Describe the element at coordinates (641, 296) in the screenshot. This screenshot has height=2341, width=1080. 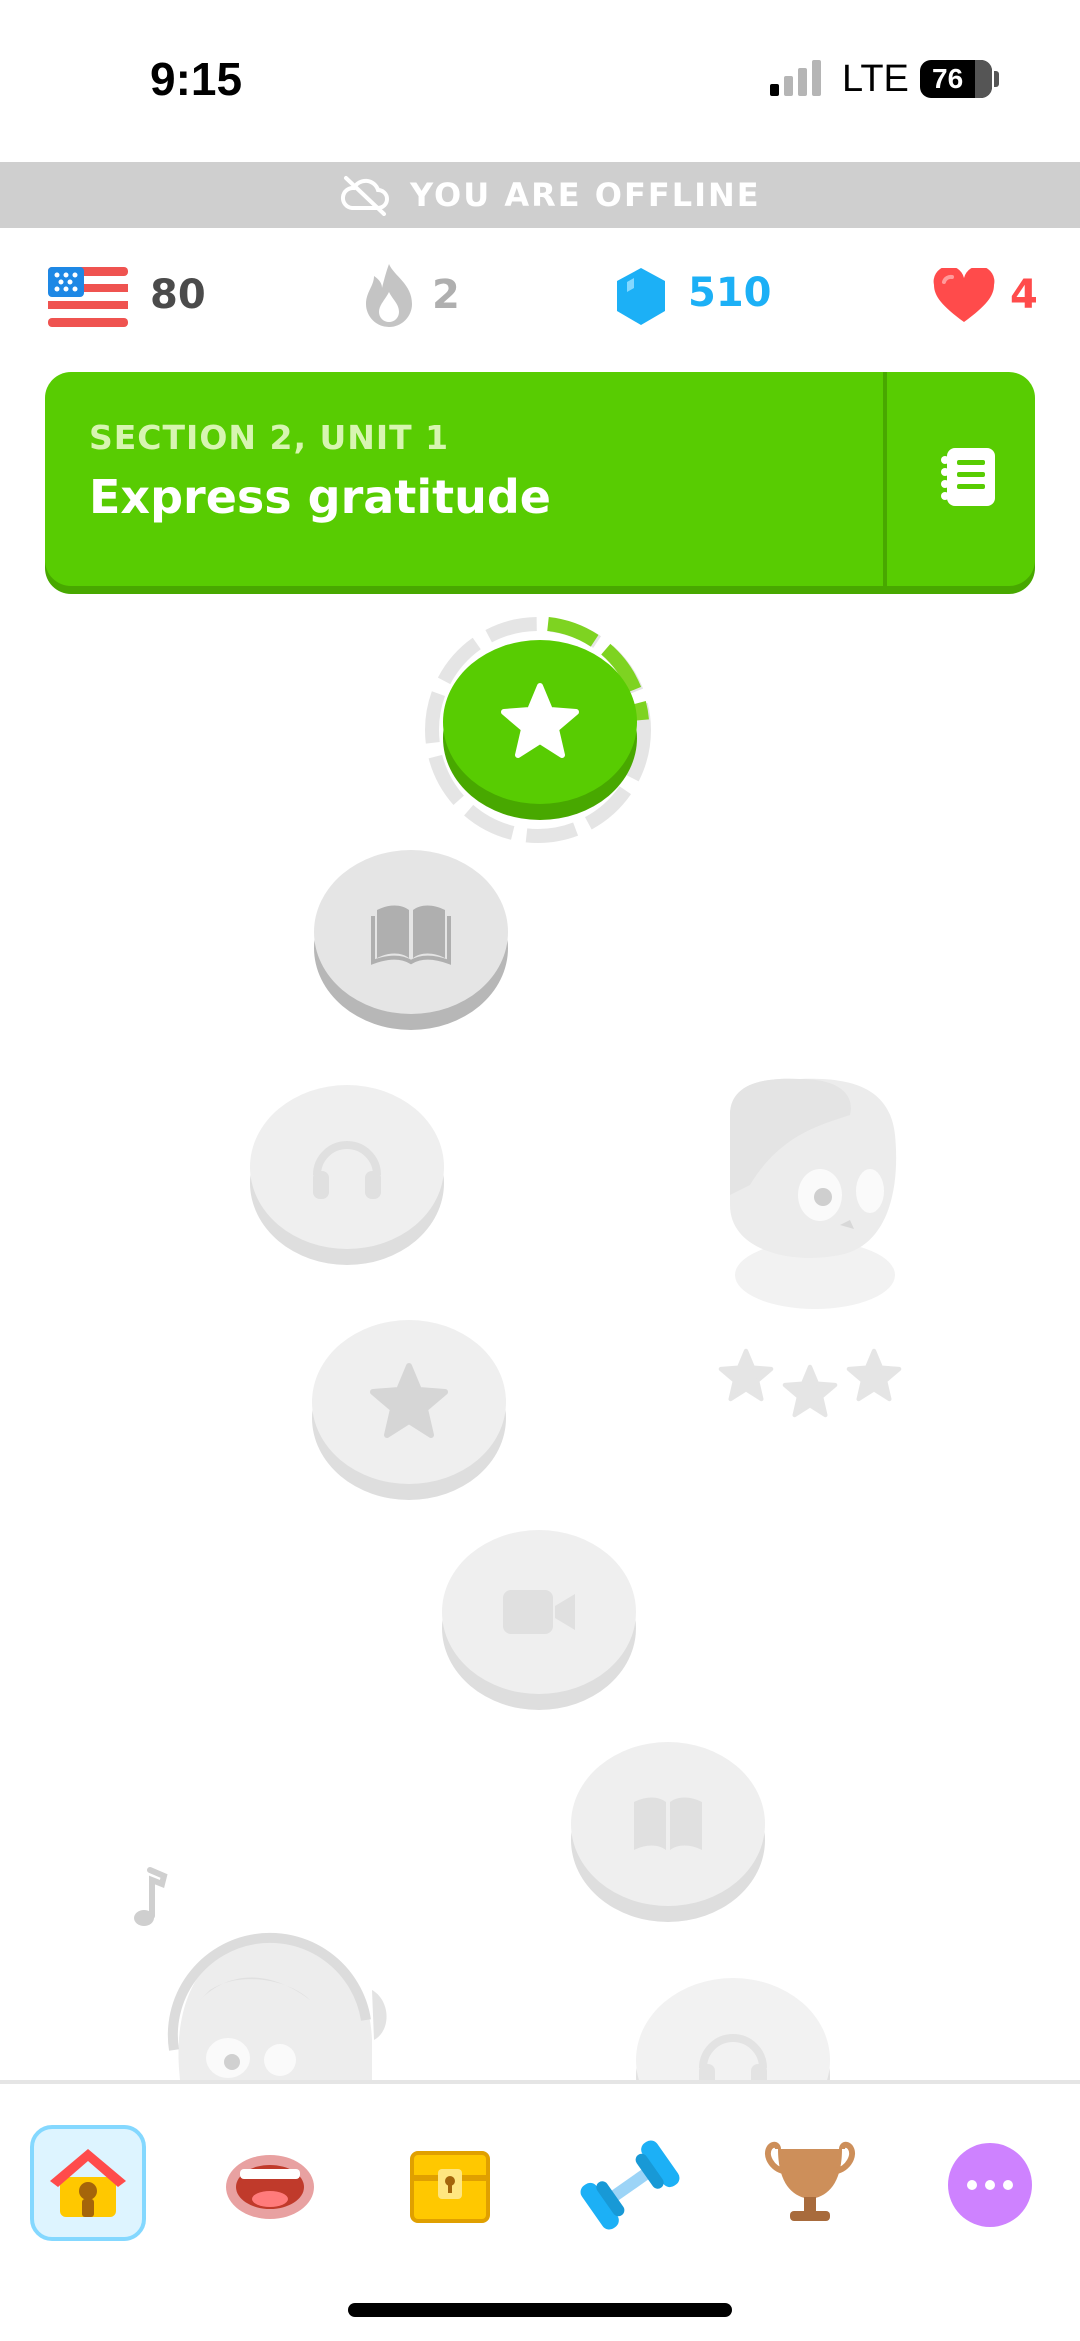
I see `gem-icon` at that location.